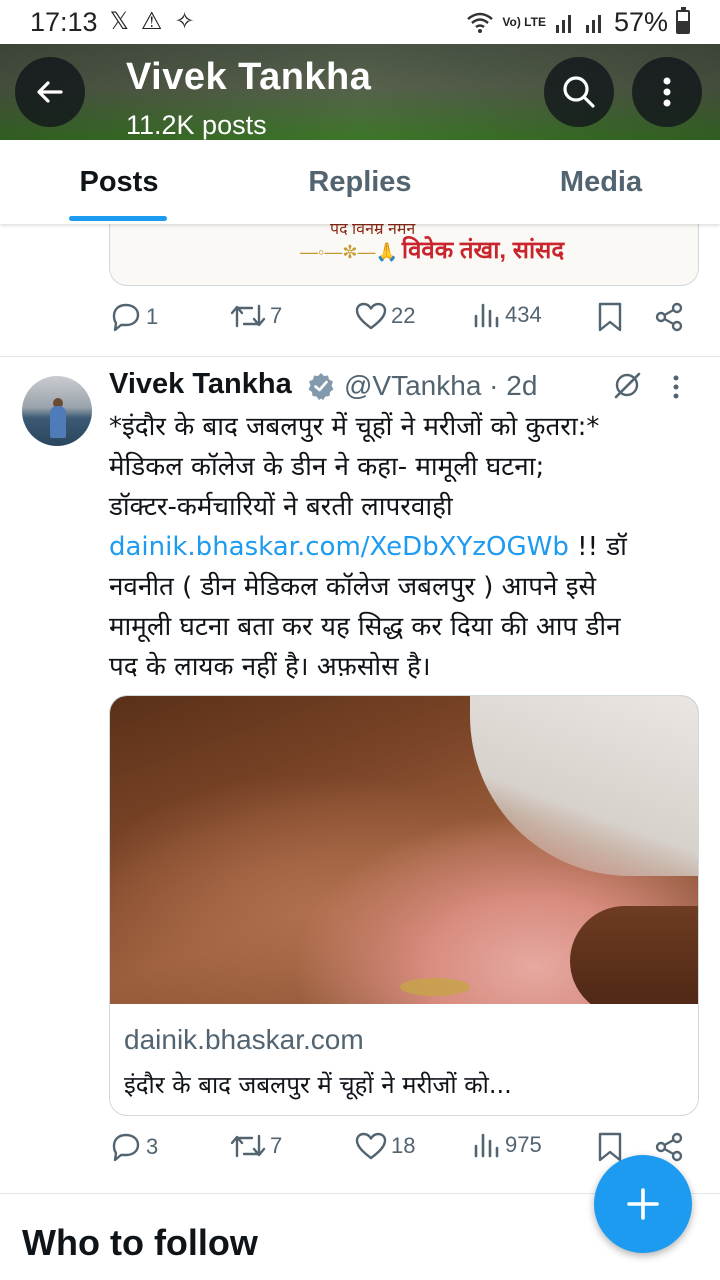 The height and width of the screenshot is (1280, 720). Describe the element at coordinates (524, 22) in the screenshot. I see `network-label: Vo) LTE` at that location.